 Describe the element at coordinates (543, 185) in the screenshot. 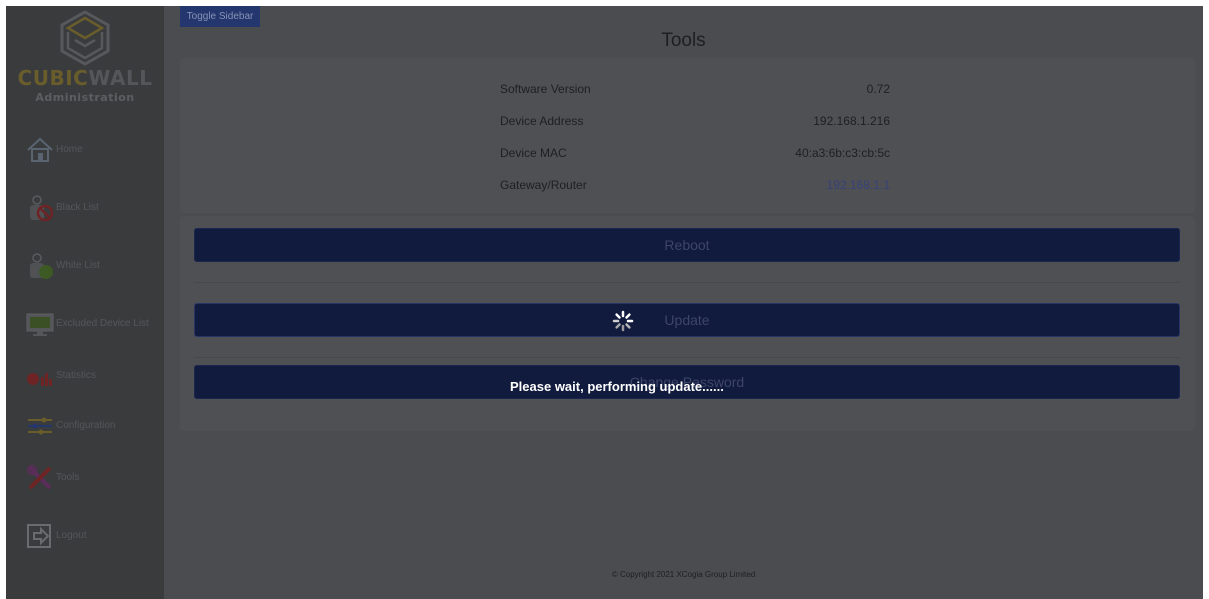

I see `info-label: Gateway/Router` at that location.